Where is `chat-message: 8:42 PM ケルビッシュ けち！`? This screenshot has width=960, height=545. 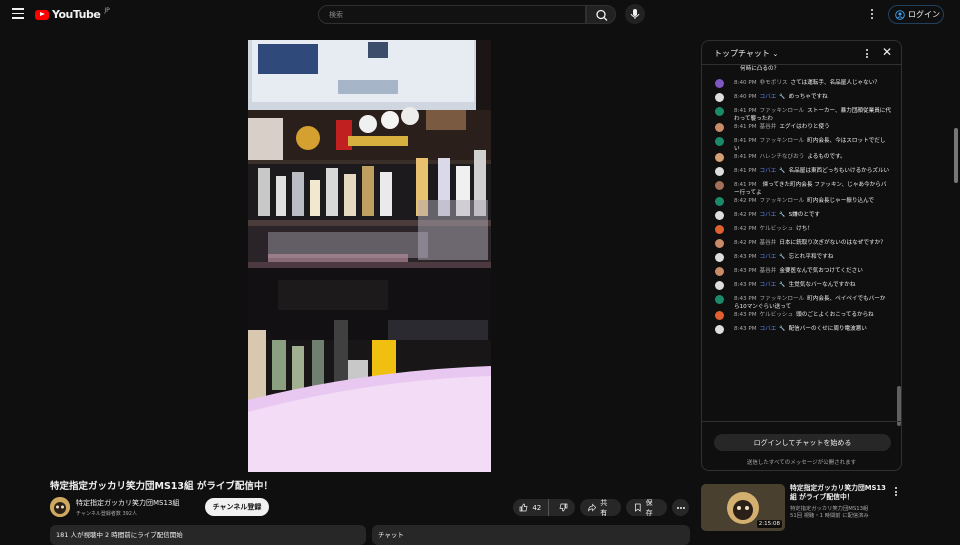 chat-message: 8:42 PM ケルビッシュ けち！ is located at coordinates (798, 232).